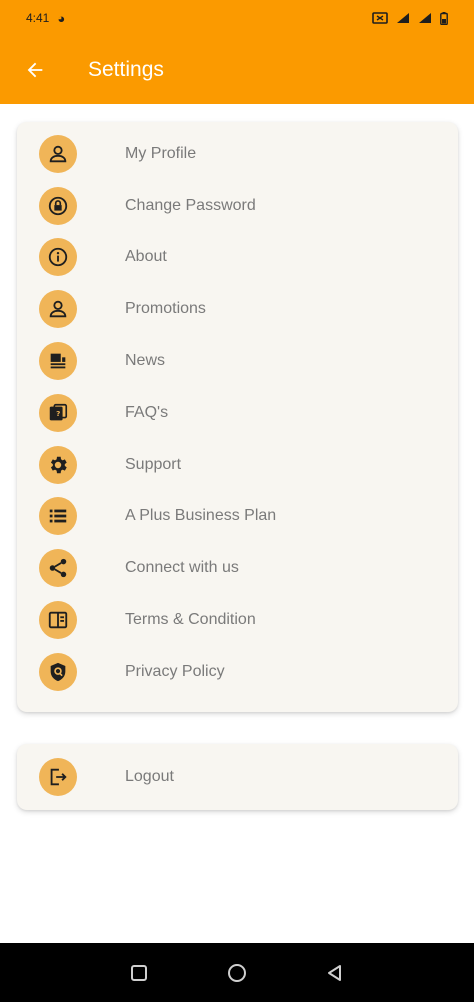 The width and height of the screenshot is (474, 1002). I want to click on menu-item-label: About, so click(146, 257).